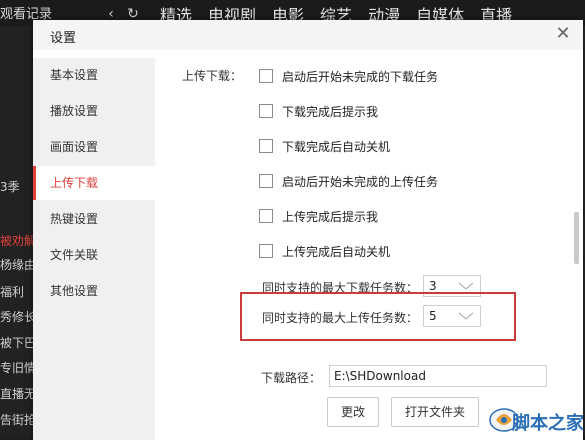 The image size is (585, 440). Describe the element at coordinates (336, 251) in the screenshot. I see `option-label: 上传完成后自动关机` at that location.